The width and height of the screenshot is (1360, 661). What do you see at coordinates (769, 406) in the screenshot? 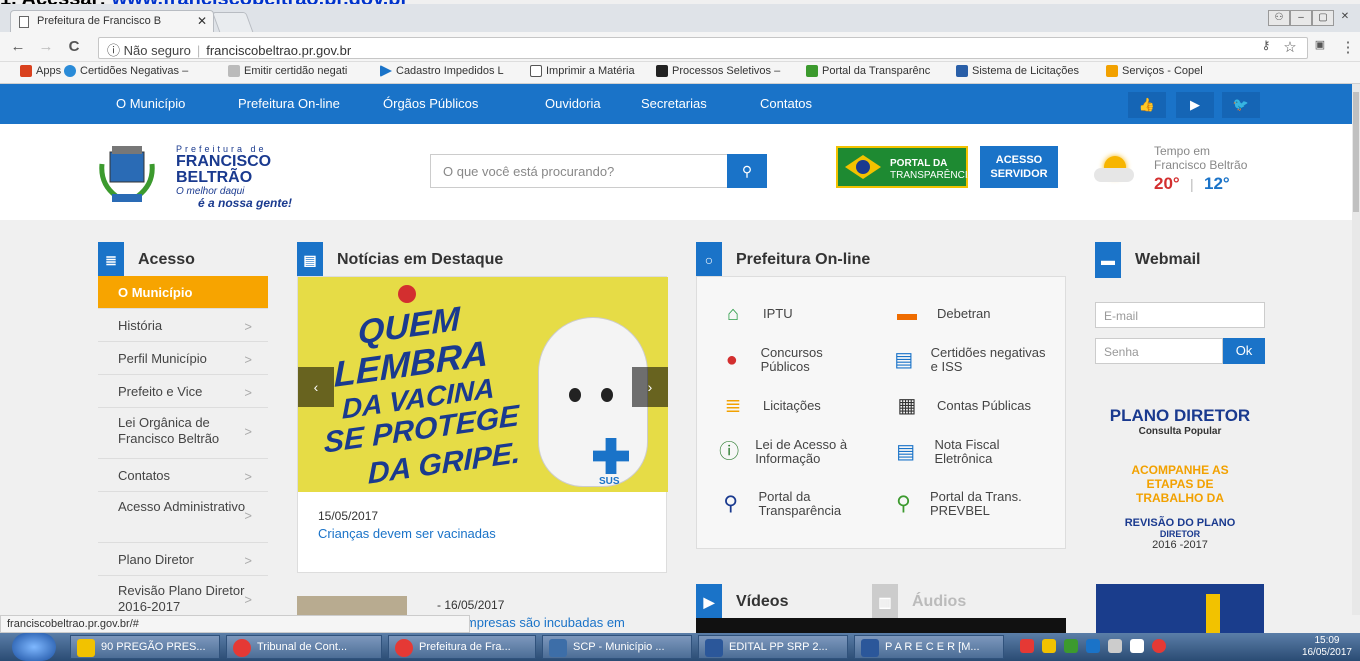
I see `service-licitacoes: ≣ Licitações` at bounding box center [769, 406].